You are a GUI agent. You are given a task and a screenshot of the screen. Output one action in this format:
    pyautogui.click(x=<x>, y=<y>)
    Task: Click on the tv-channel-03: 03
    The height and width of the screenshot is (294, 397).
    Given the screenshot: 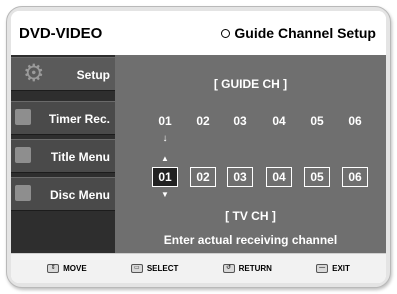 What is the action you would take?
    pyautogui.click(x=240, y=177)
    